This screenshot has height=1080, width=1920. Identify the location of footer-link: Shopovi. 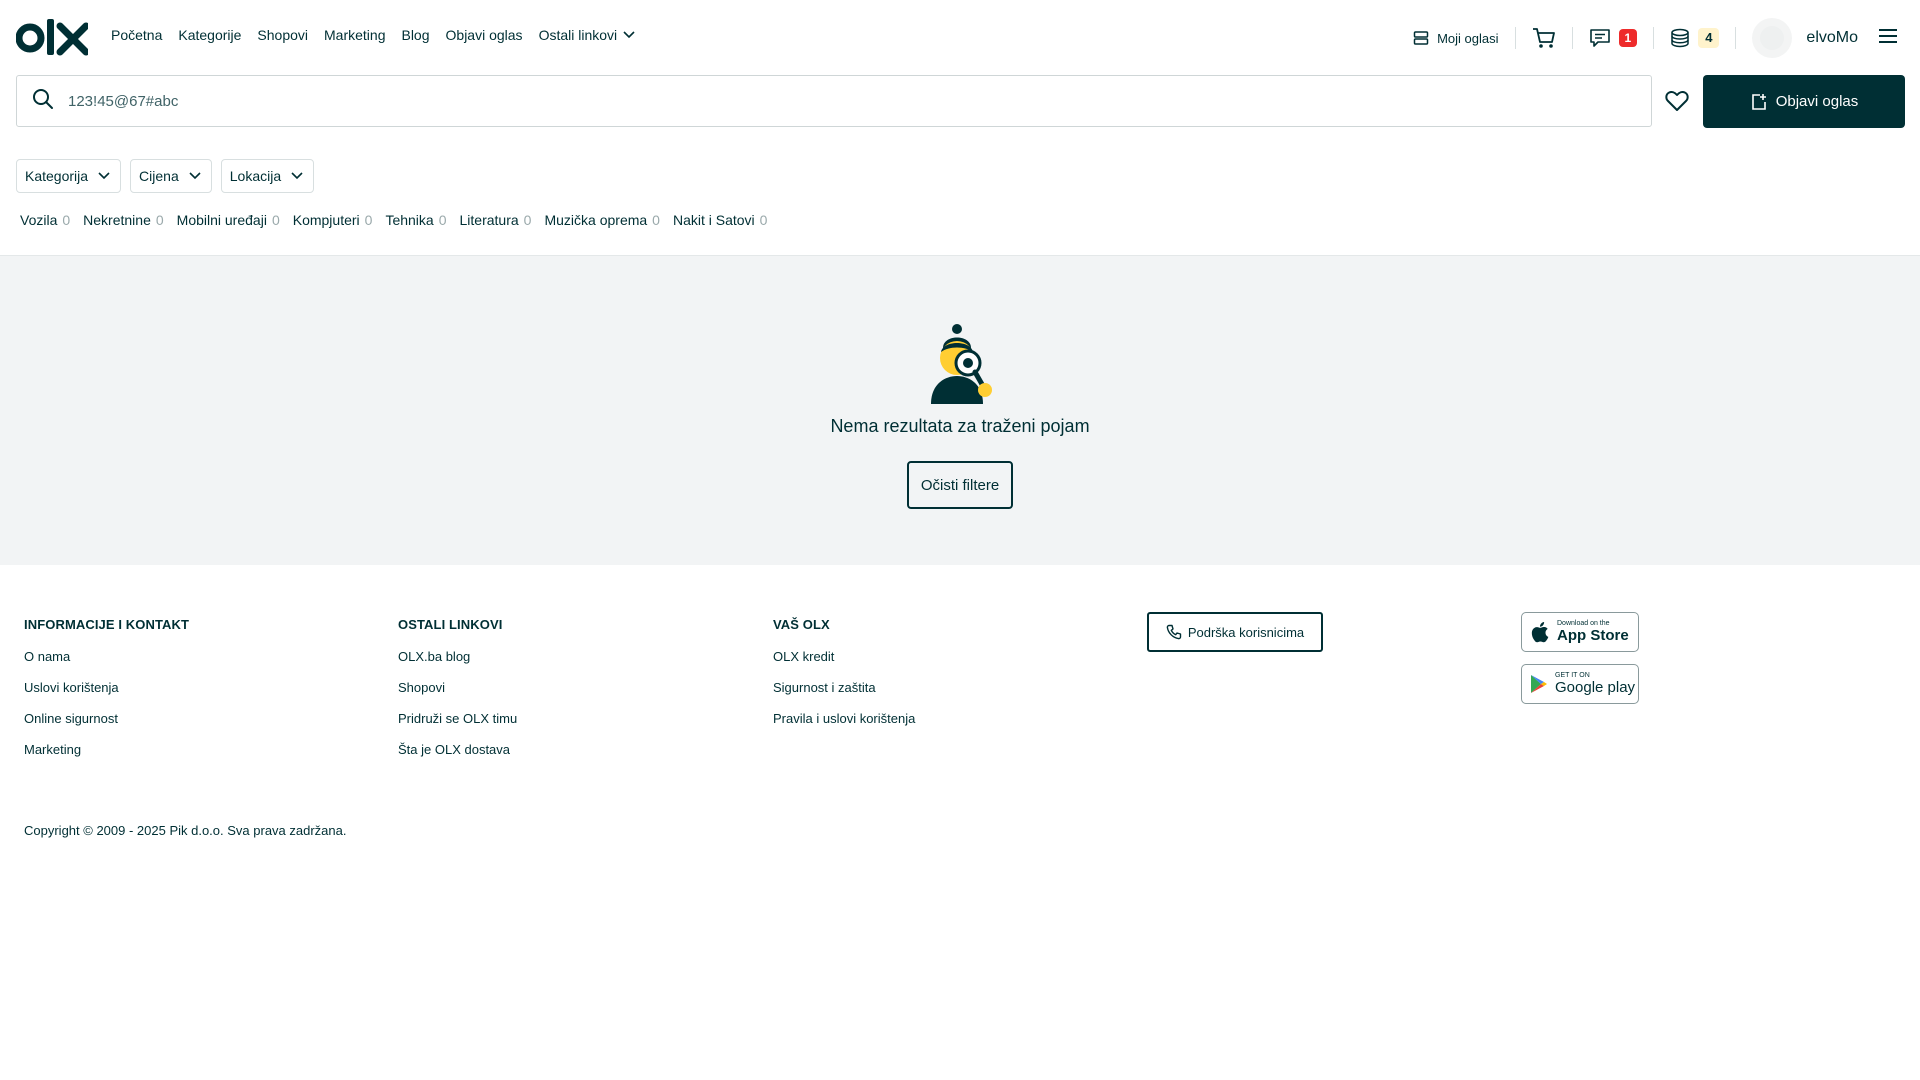
(457, 693).